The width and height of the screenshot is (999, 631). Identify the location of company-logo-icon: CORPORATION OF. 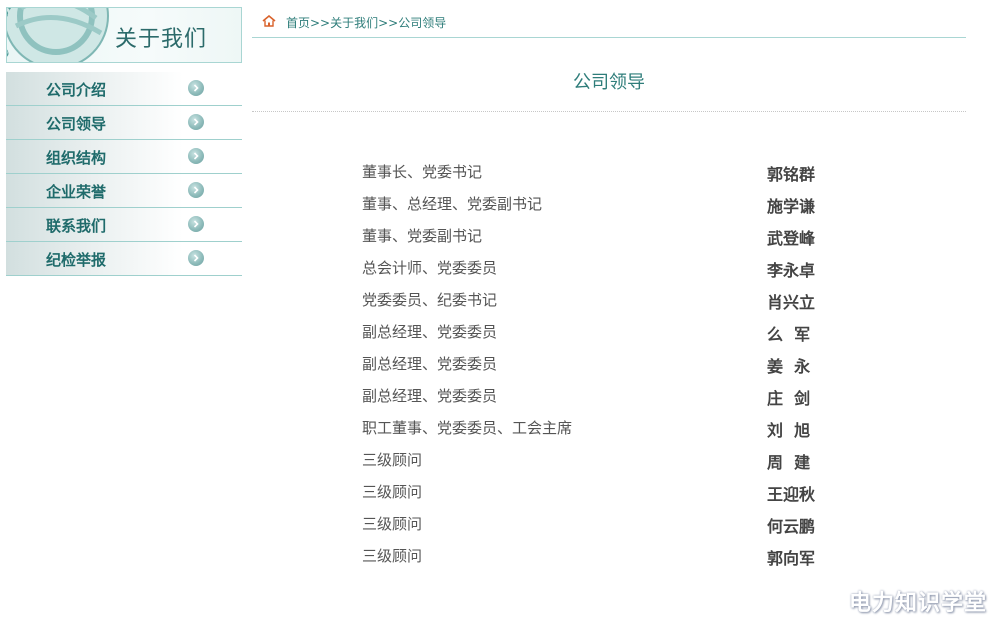
(58, 35).